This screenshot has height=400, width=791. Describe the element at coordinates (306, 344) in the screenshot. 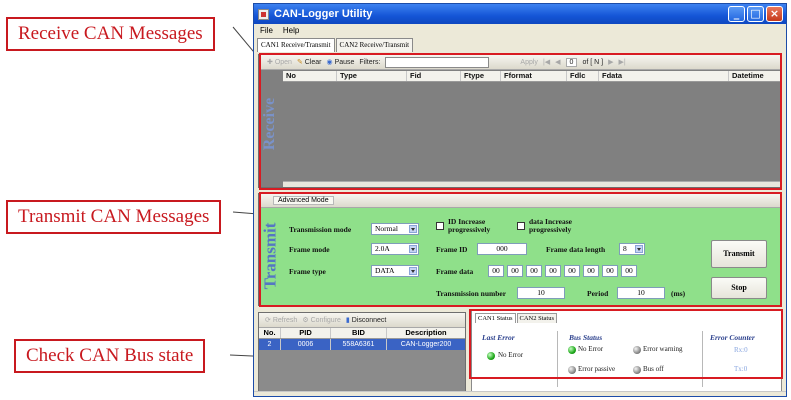

I see `device-pid: 0006` at that location.